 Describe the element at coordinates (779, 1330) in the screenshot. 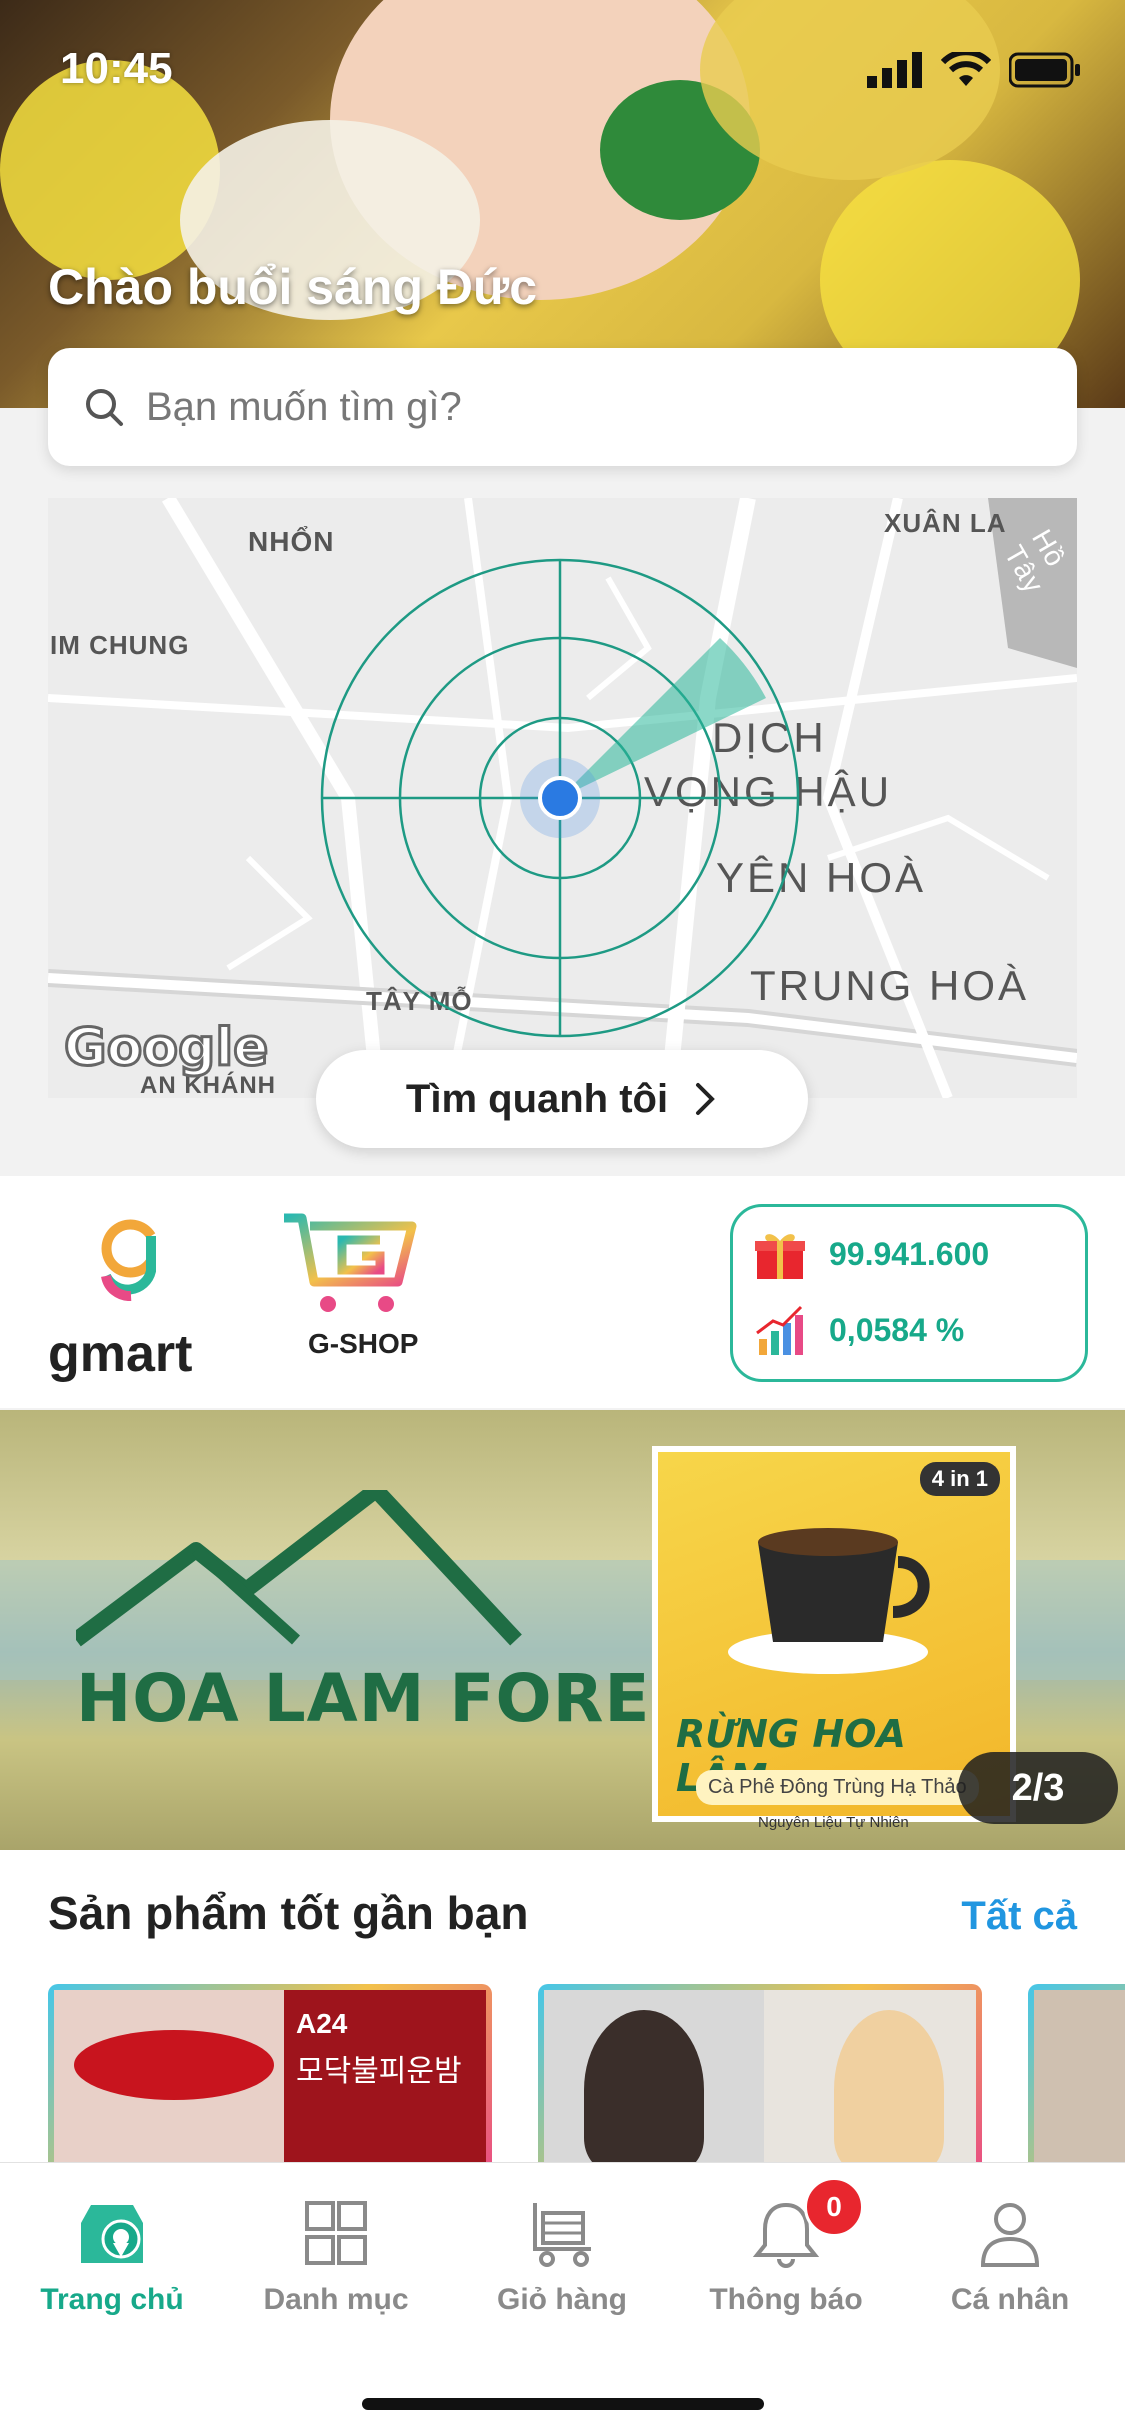

I see `growth-chart-icon` at that location.